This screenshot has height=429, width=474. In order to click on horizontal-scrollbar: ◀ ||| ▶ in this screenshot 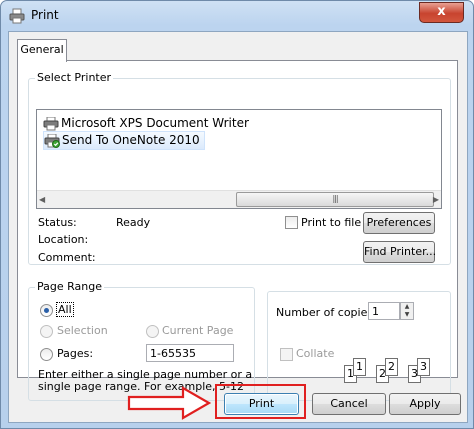, I will do `click(239, 199)`.